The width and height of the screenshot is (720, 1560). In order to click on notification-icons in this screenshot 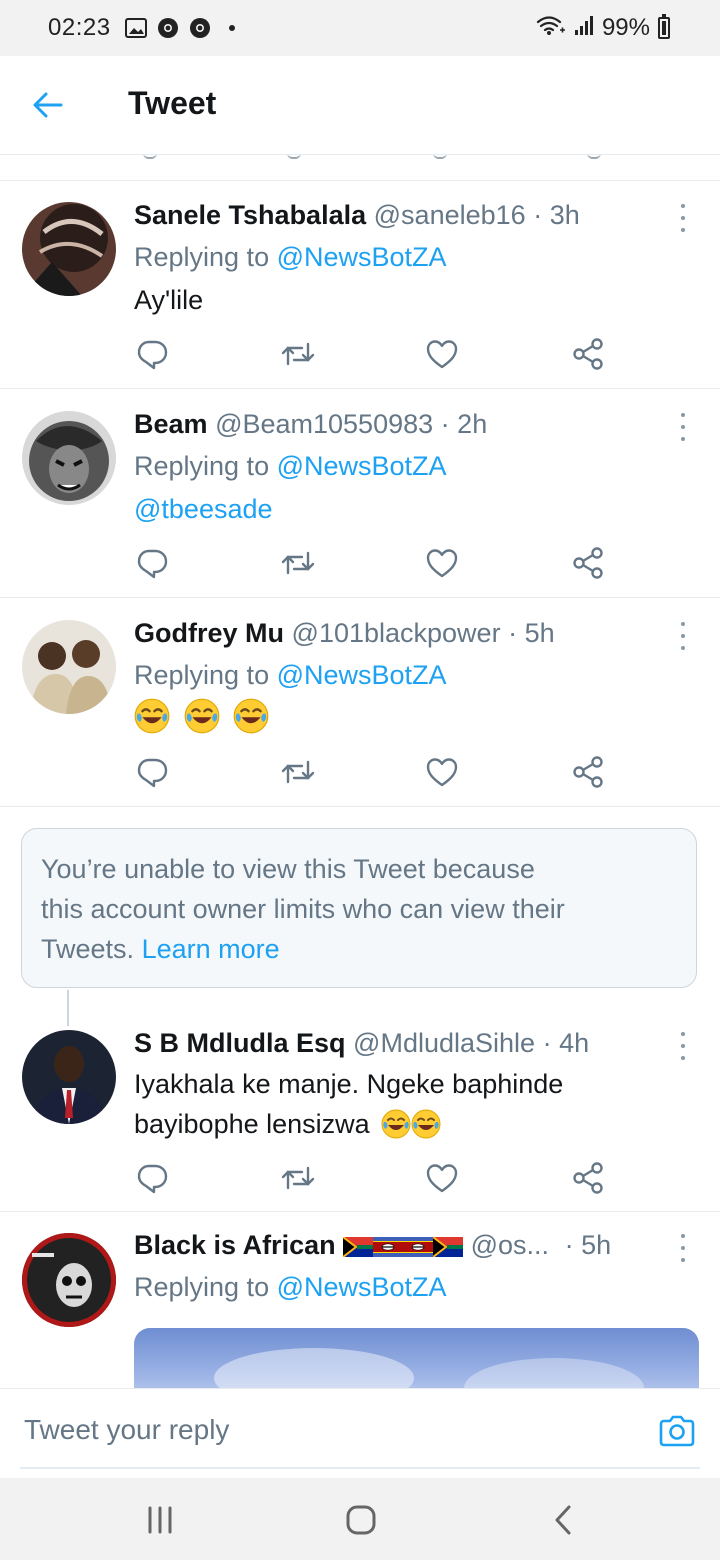, I will do `click(183, 28)`.